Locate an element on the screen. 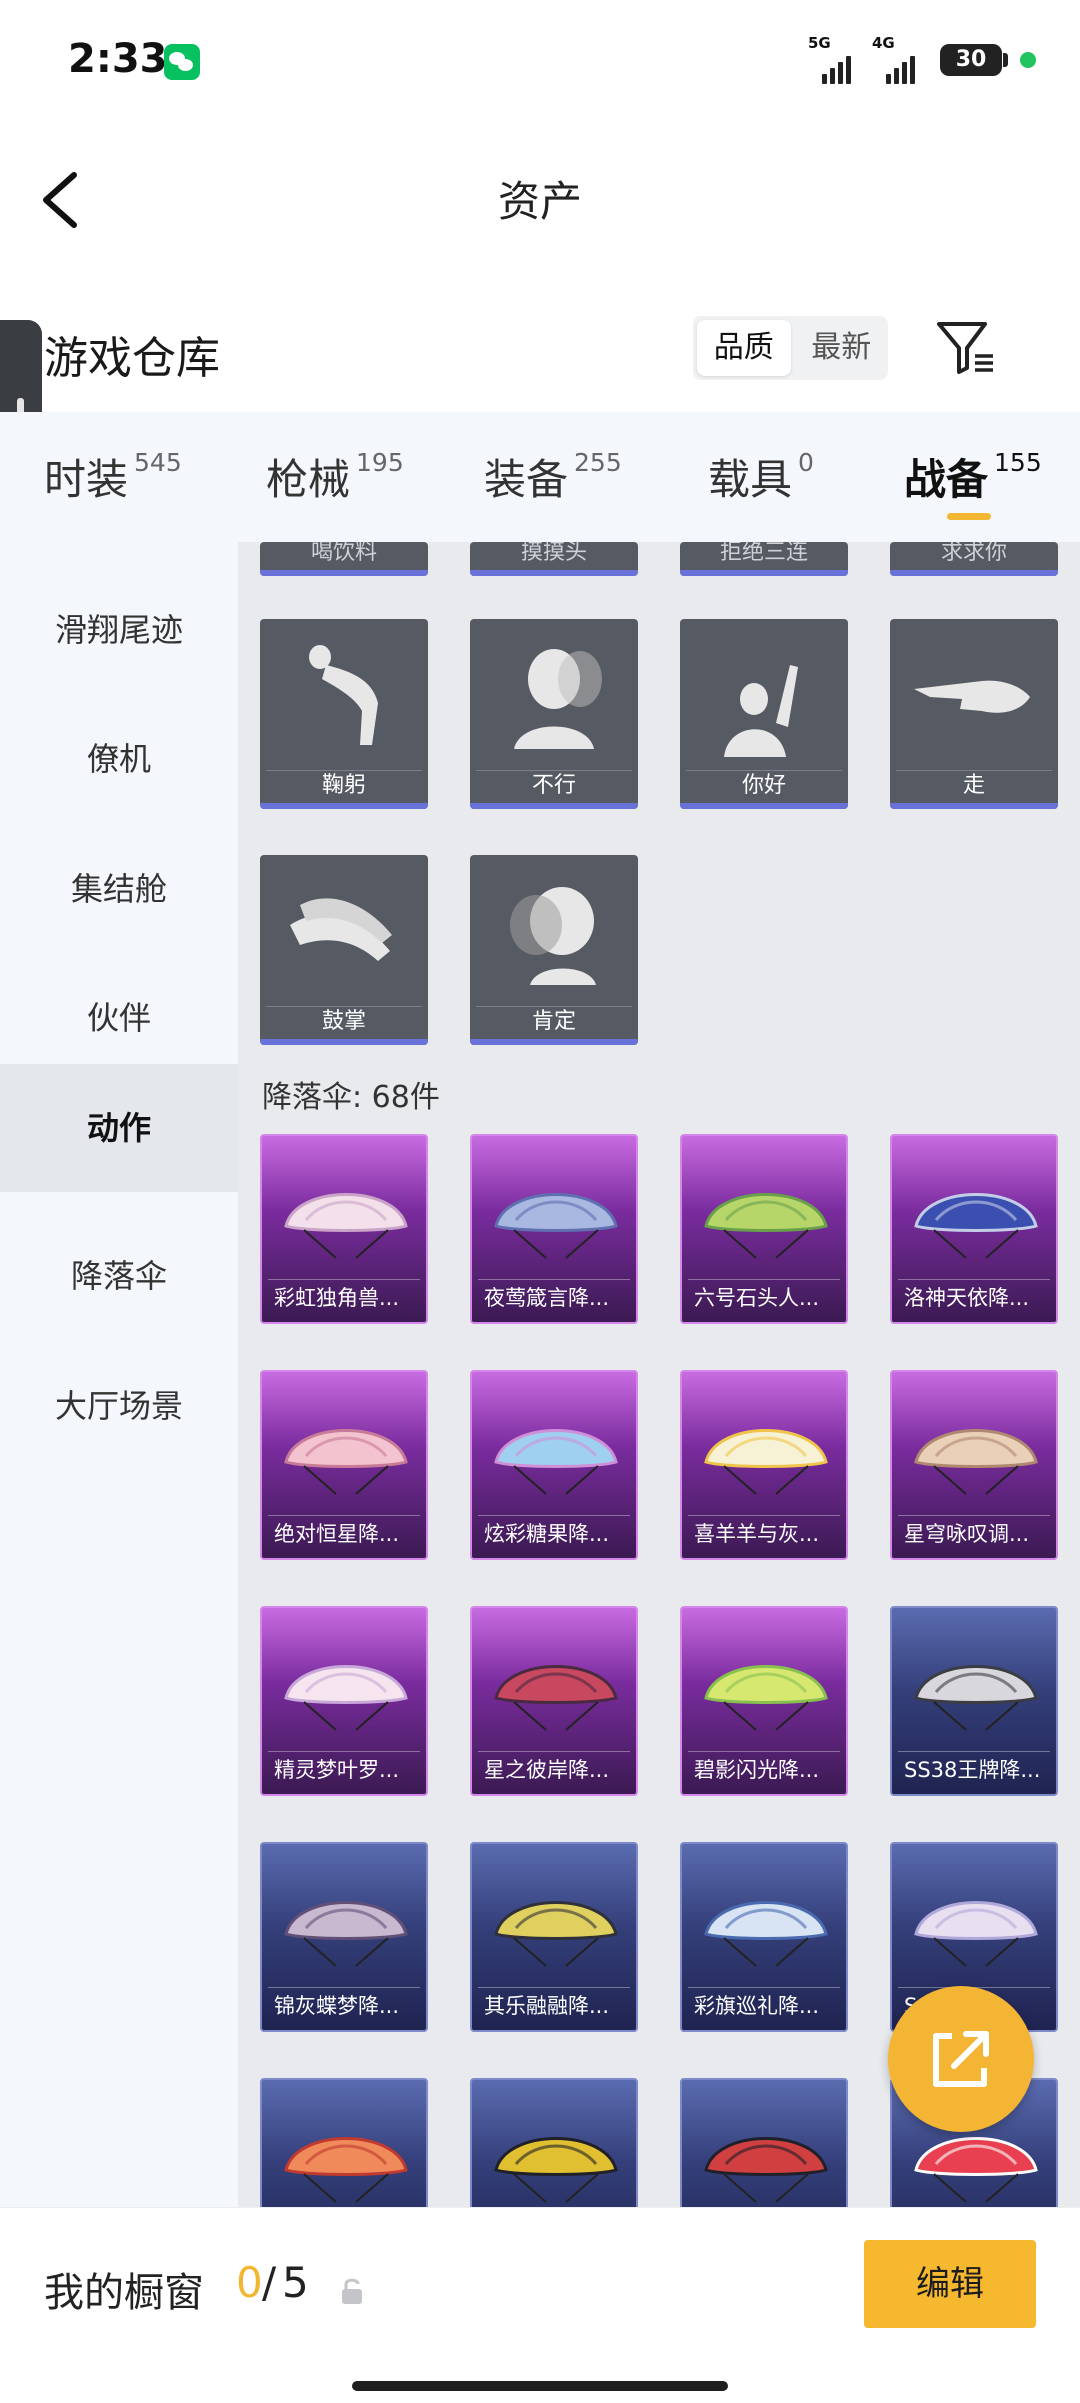 This screenshot has height=2403, width=1080. no-emote-icon is located at coordinates (558, 699).